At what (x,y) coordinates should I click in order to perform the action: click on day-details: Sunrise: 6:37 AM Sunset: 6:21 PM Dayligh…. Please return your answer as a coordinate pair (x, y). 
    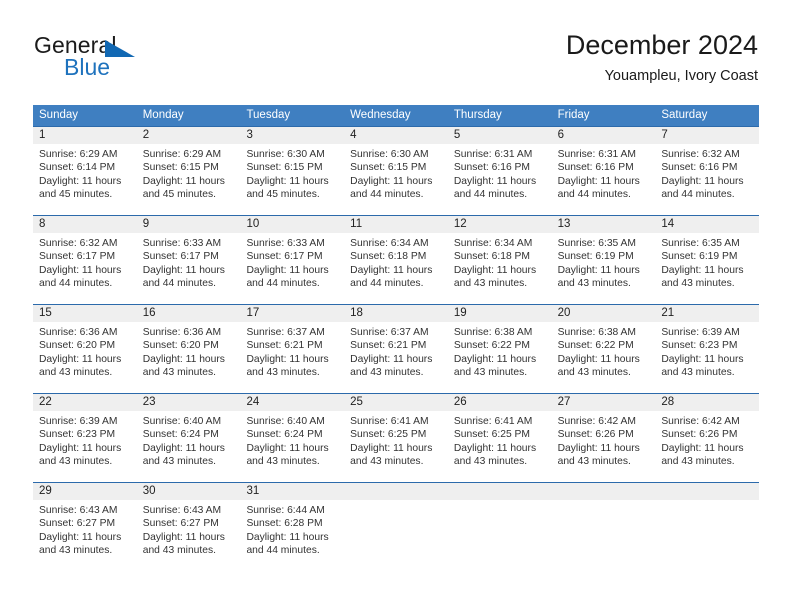
    Looking at the image, I should click on (396, 351).